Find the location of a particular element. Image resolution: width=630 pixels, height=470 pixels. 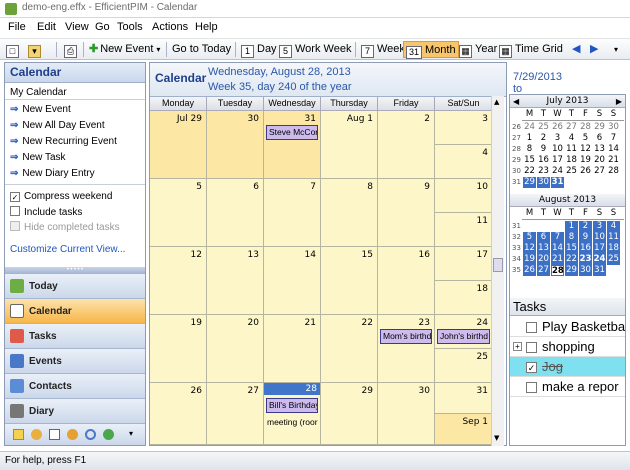

mini-day: 31 is located at coordinates (557, 182).